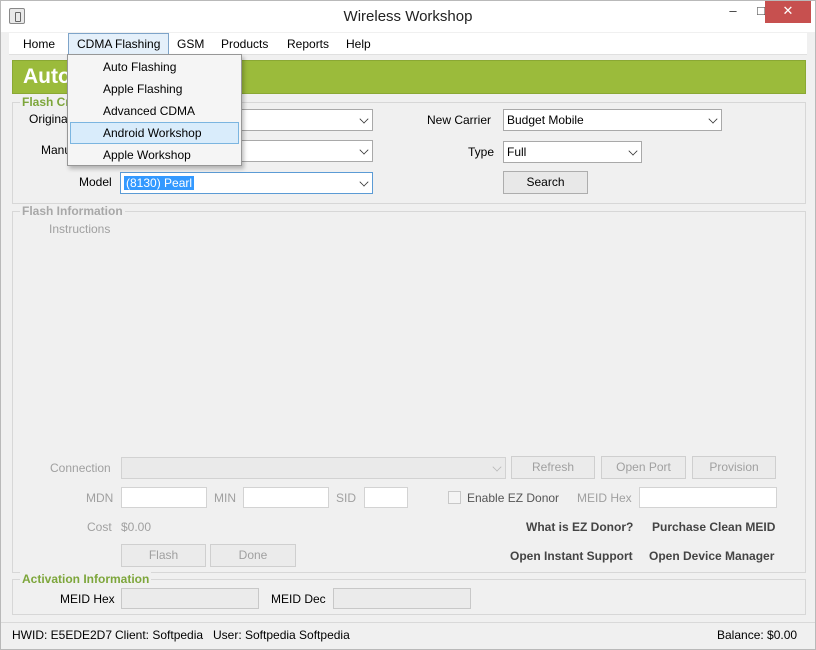 The height and width of the screenshot is (650, 816). I want to click on purchase-clean-meid-link: Purchase Clean MEID, so click(713, 527).